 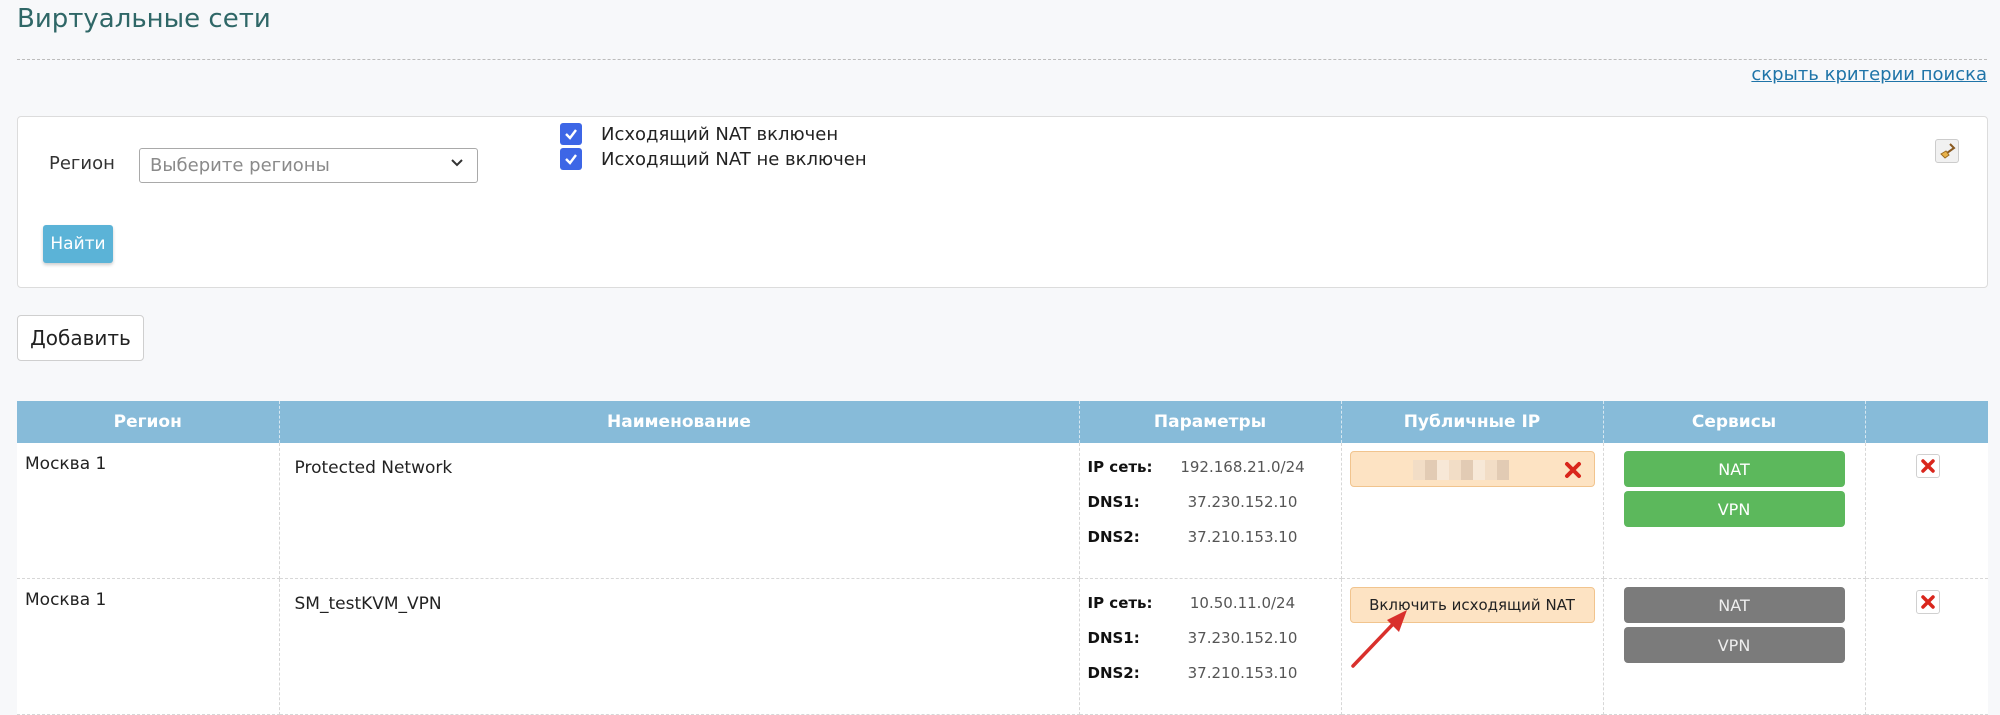 What do you see at coordinates (720, 134) in the screenshot?
I see `nat-enabled-label: Исходящий NAT включен` at bounding box center [720, 134].